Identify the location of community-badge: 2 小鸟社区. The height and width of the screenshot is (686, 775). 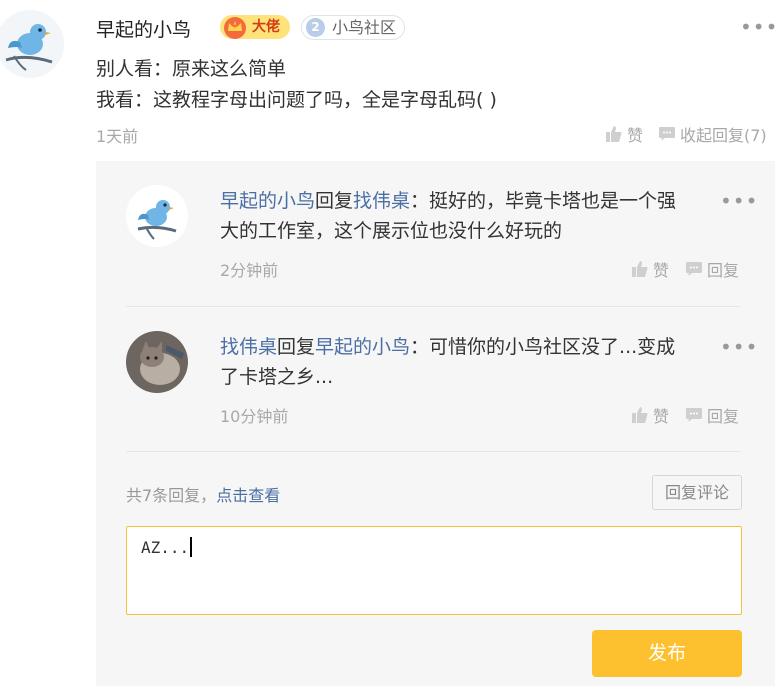
(353, 27).